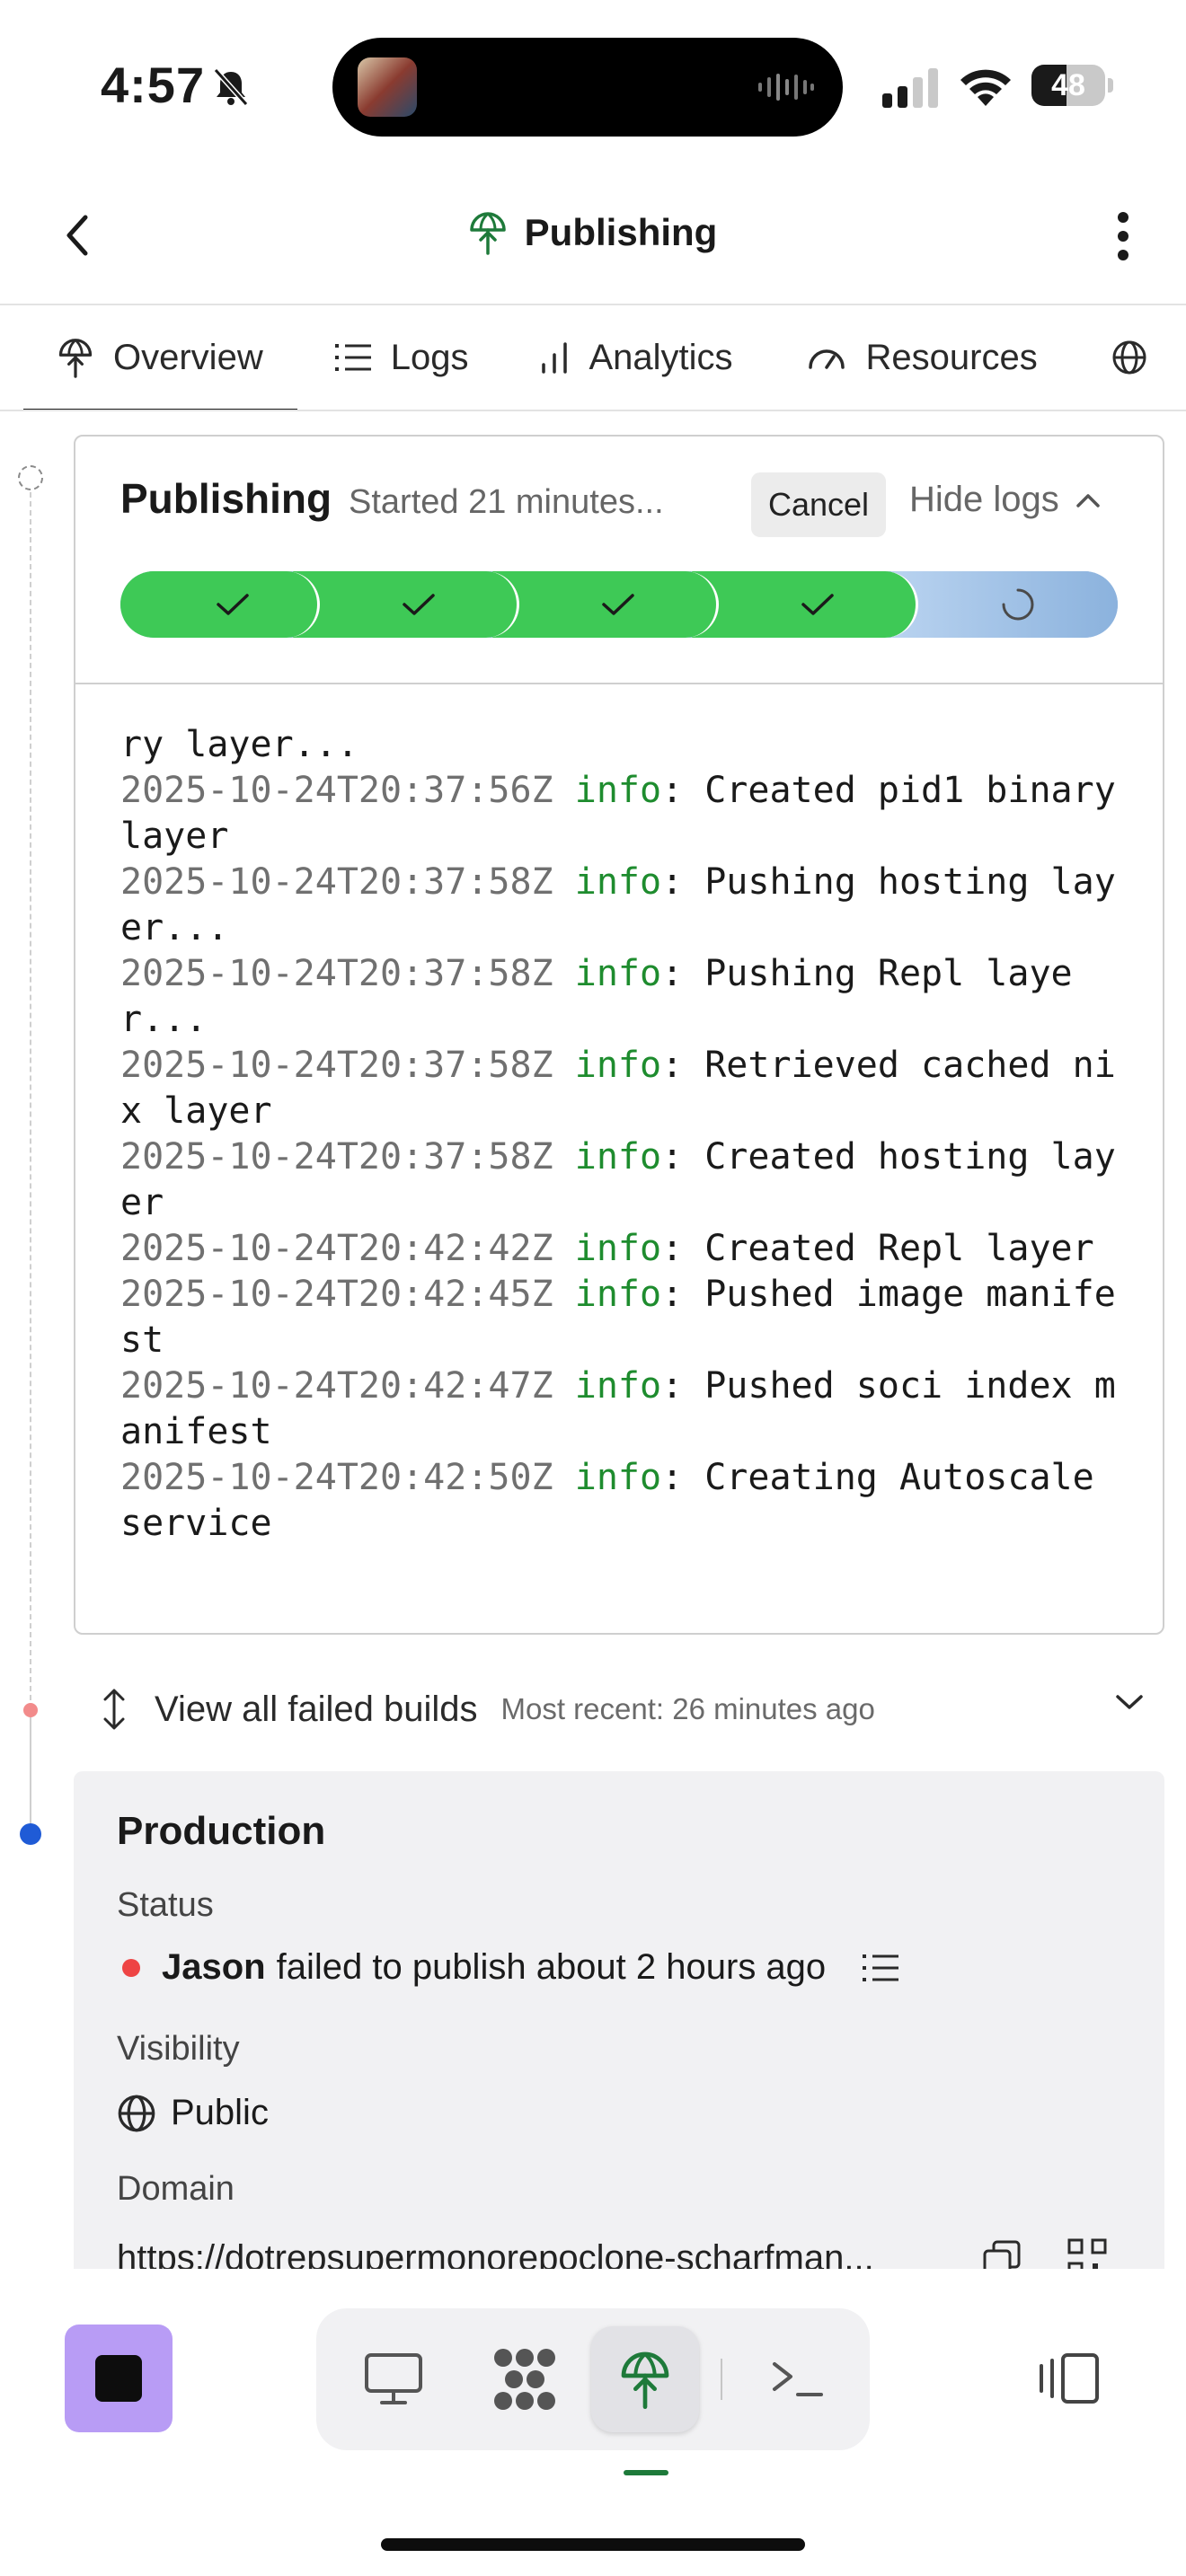 This screenshot has width=1186, height=2576. Describe the element at coordinates (1129, 1702) in the screenshot. I see `chevron-down-icon` at that location.